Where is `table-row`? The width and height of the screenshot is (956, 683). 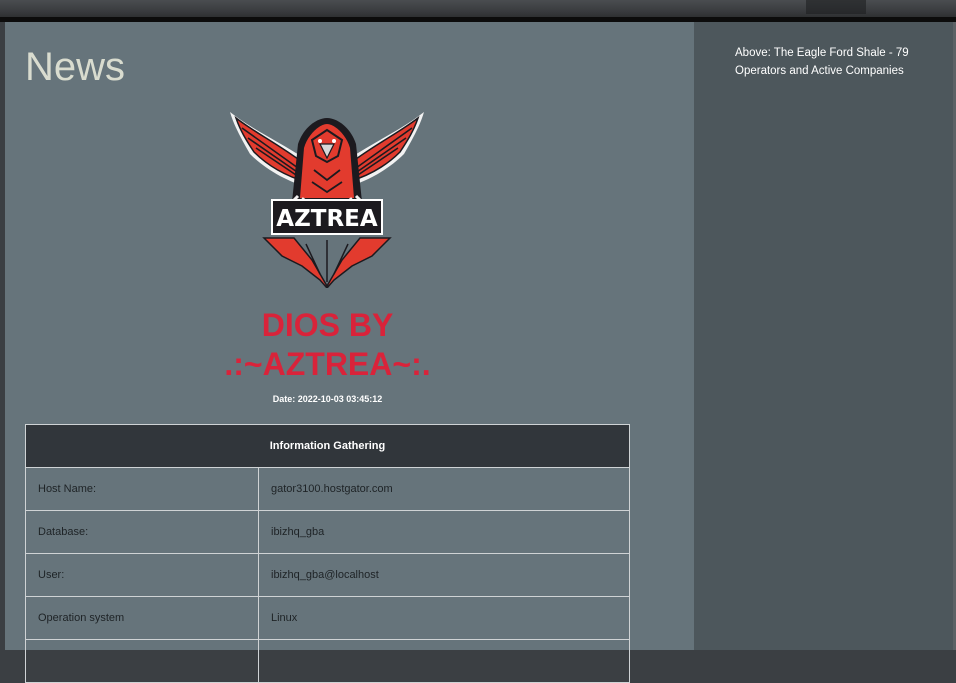 table-row is located at coordinates (327, 661).